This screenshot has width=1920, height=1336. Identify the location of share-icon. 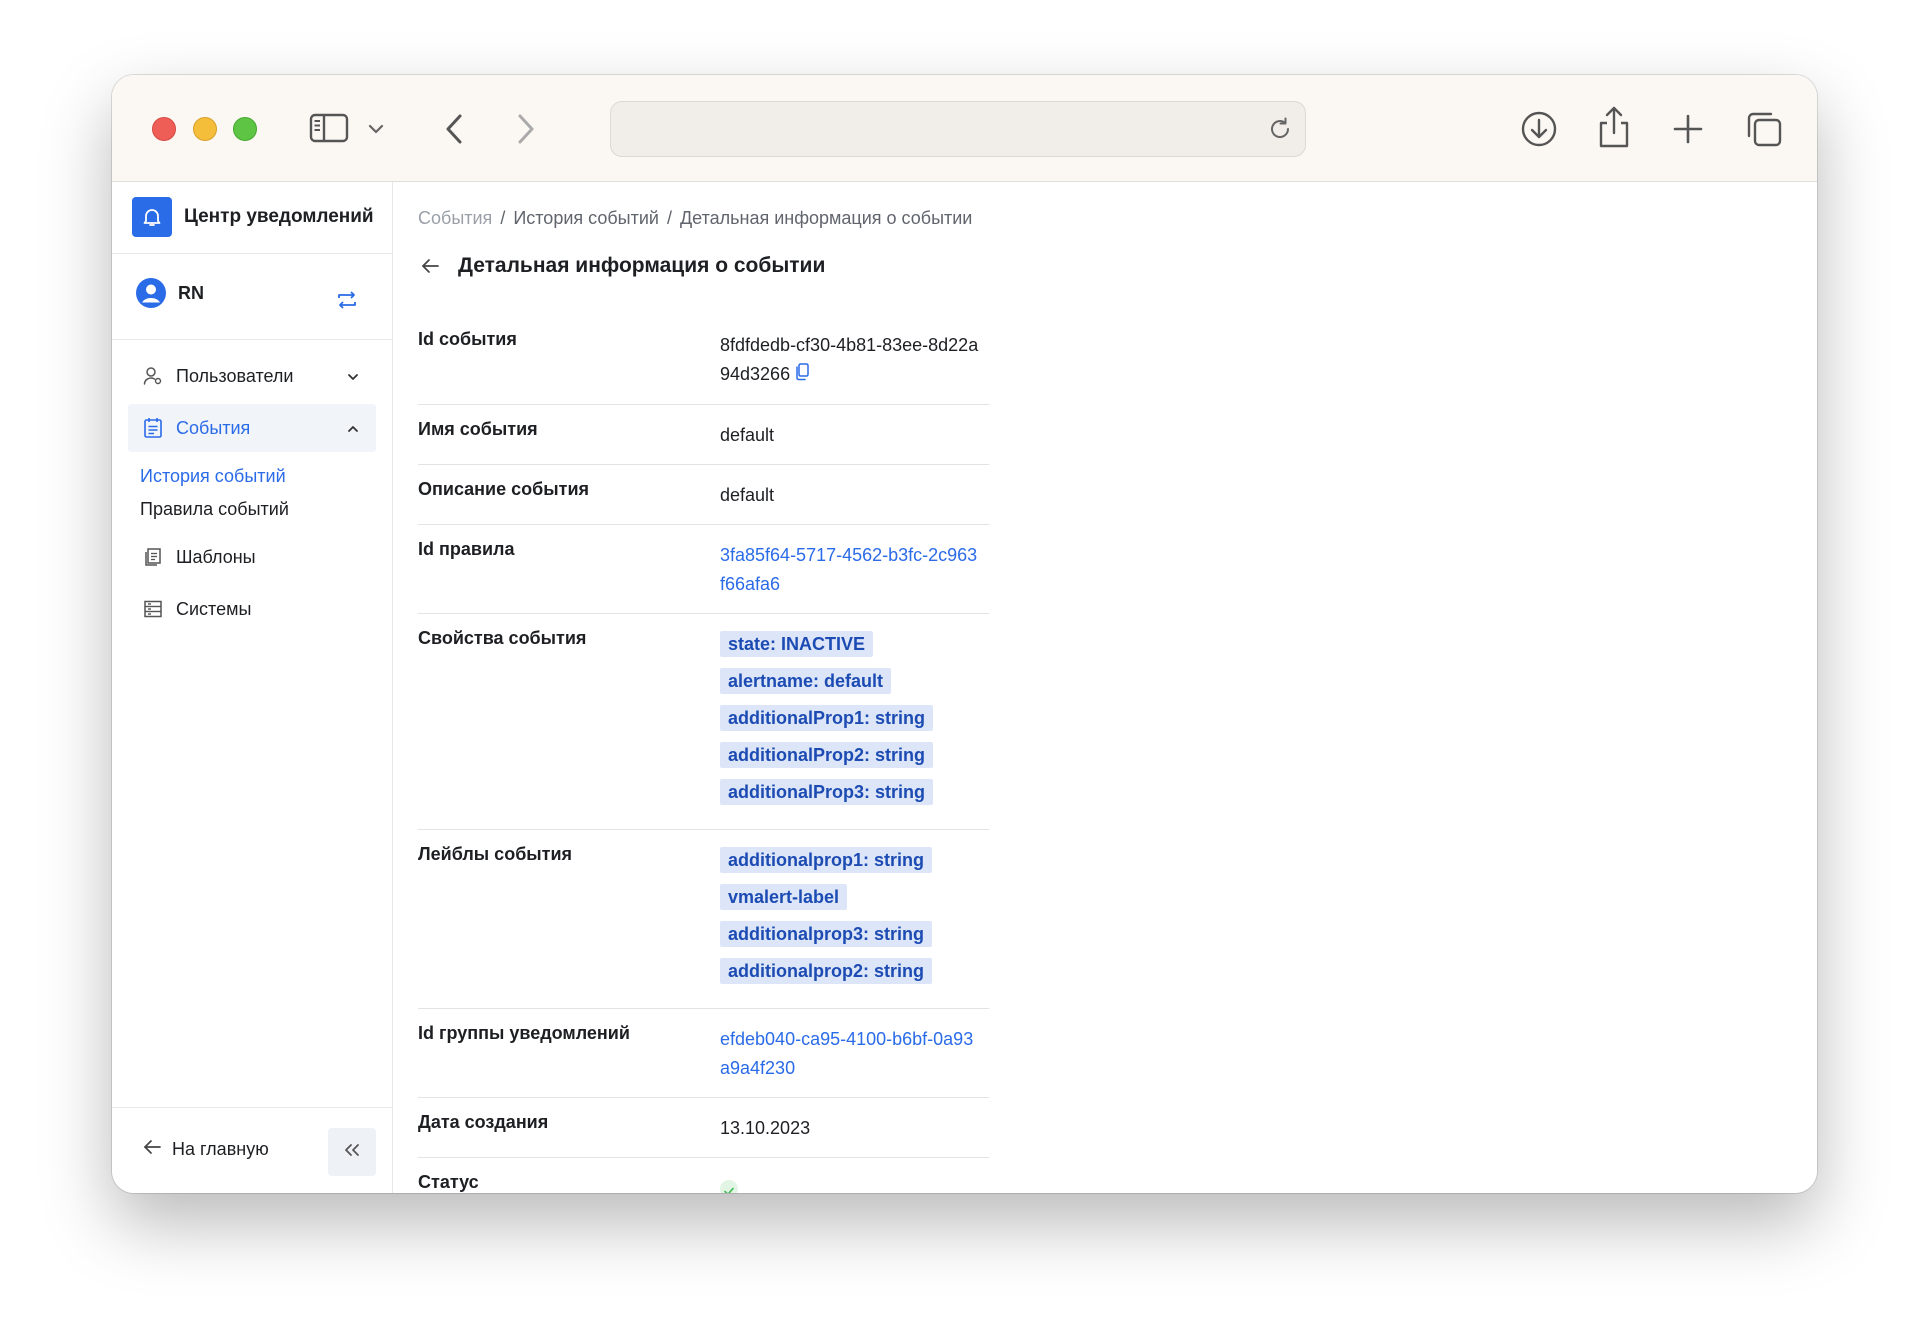
(1614, 127).